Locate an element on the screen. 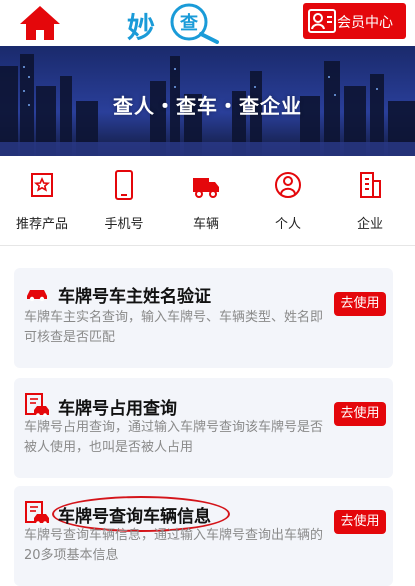 The image size is (415, 586). nav-label-person: 个人 is located at coordinates (287, 224).